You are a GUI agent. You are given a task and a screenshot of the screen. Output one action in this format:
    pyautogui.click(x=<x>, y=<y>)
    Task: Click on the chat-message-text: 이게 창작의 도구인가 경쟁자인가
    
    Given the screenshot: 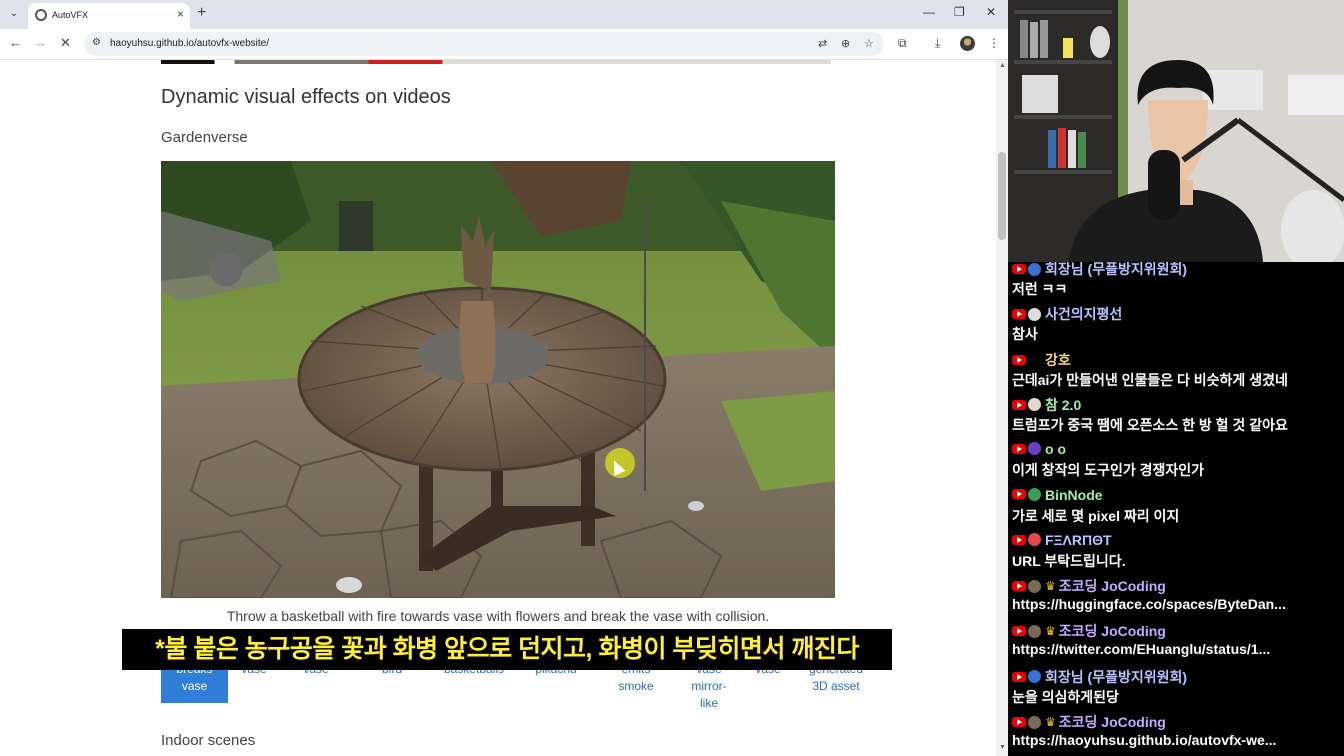 What is the action you would take?
    pyautogui.click(x=1108, y=470)
    